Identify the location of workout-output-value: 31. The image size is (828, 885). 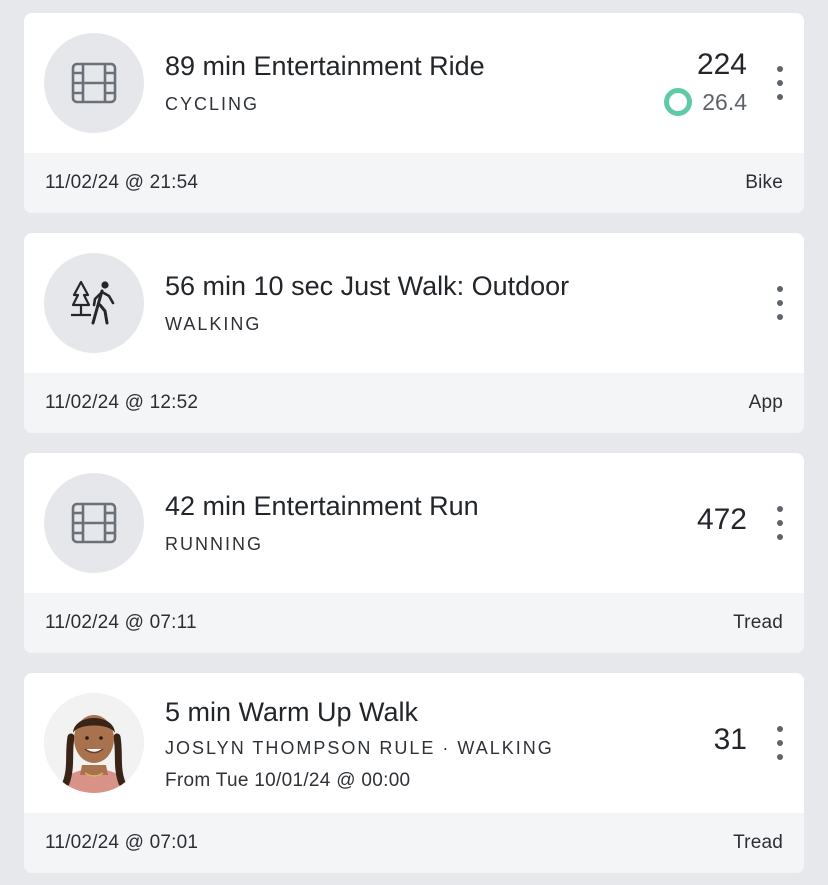
(730, 739).